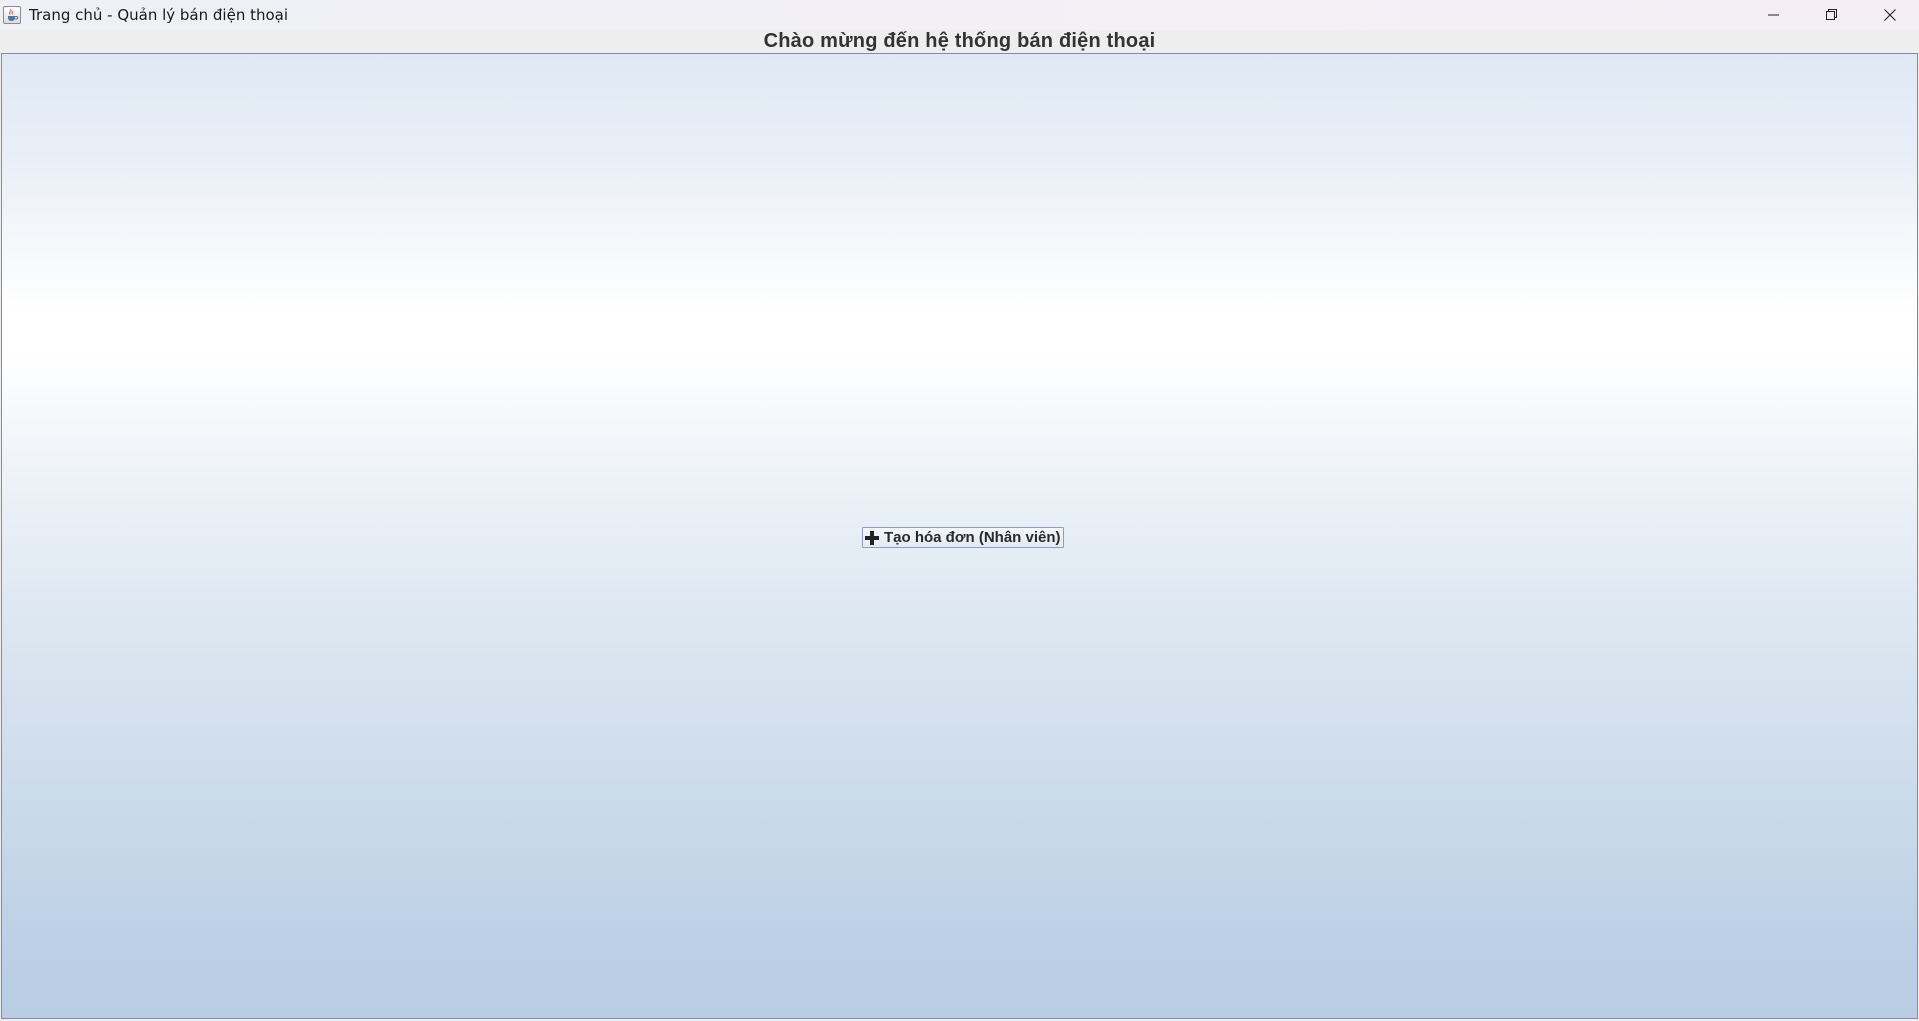 This screenshot has height=1021, width=1919. Describe the element at coordinates (159, 15) in the screenshot. I see `window-title: Trang chủ - Quản lý bán điện thoại` at that location.